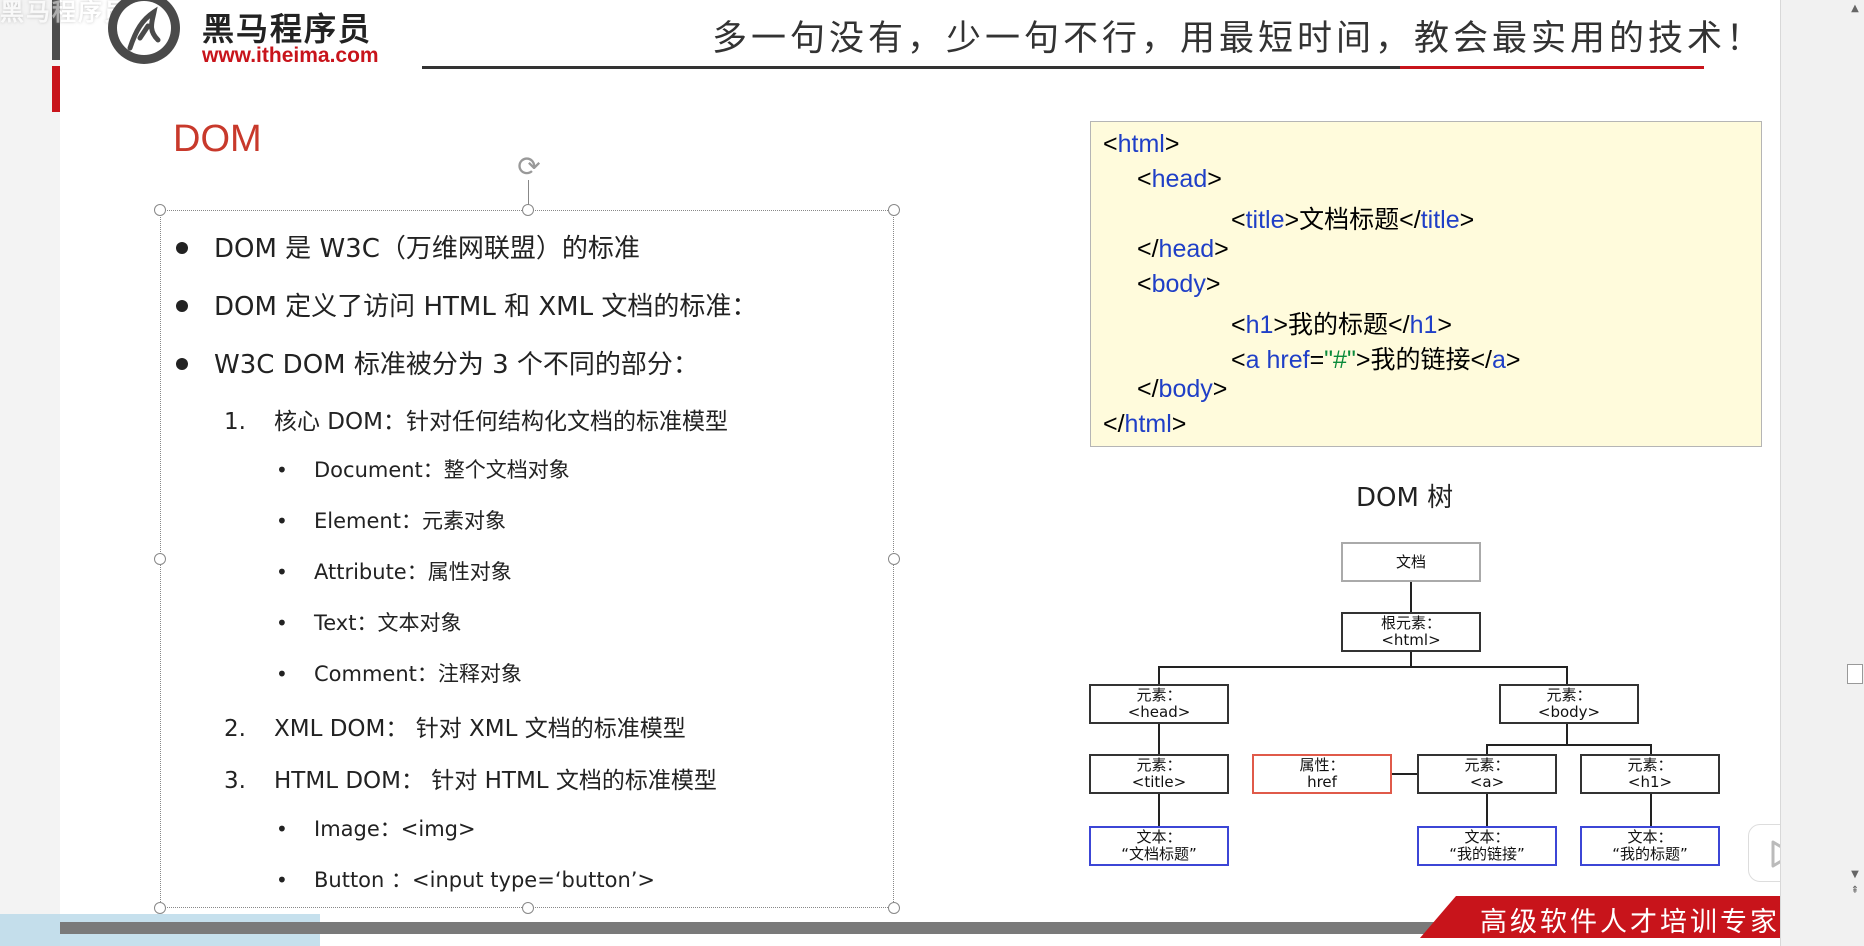  Describe the element at coordinates (529, 167) in the screenshot. I see `rotate-handle-icon: ⟳` at that location.